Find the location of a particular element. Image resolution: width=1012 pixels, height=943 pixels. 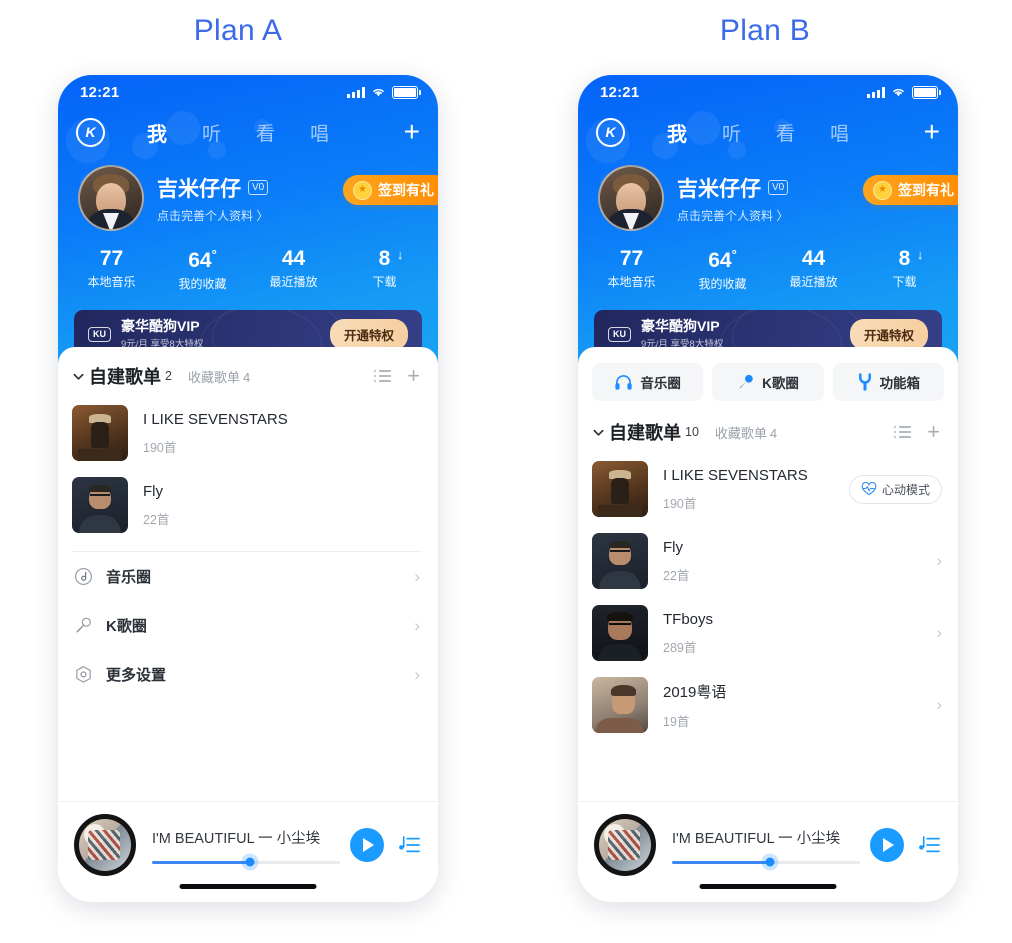

plan-b-title: Plan B is located at coordinates (765, 30).